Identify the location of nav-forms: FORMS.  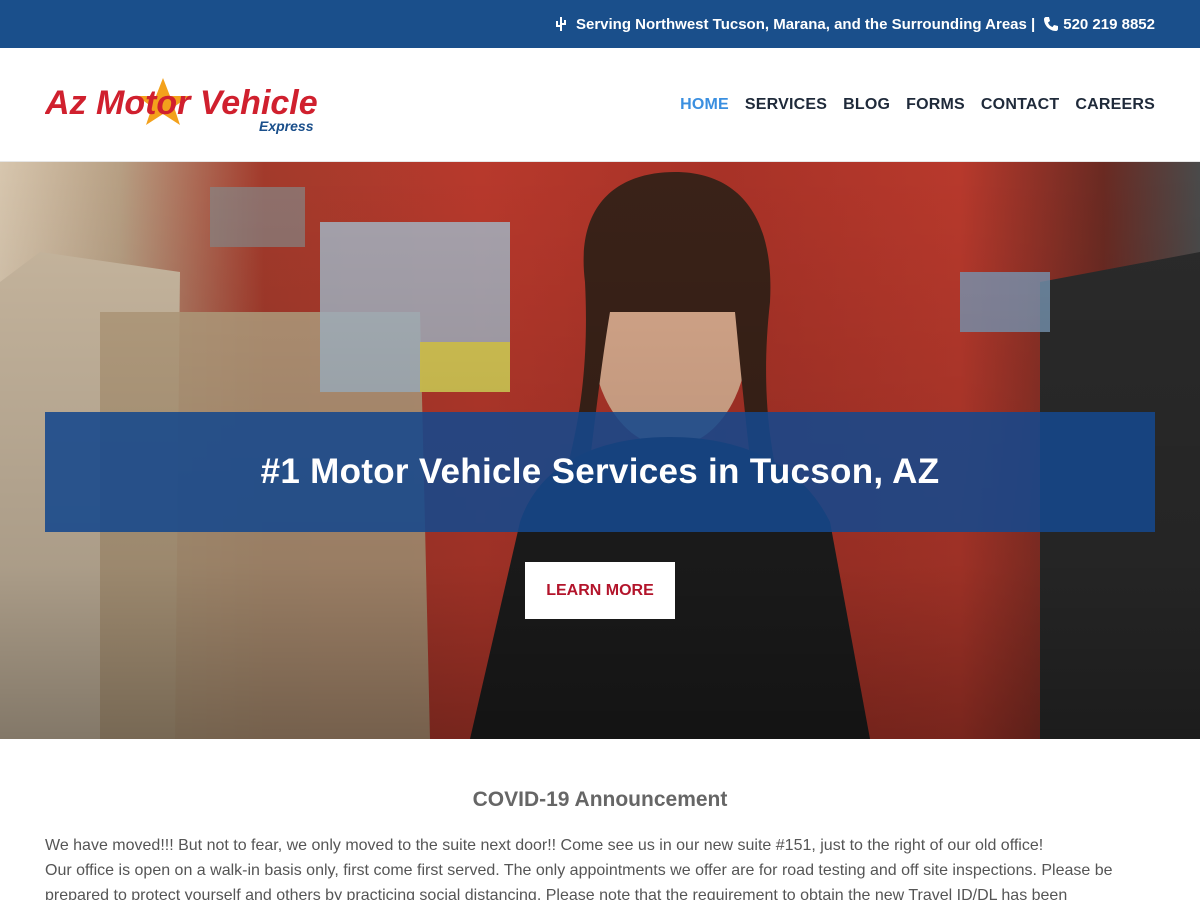
(935, 105).